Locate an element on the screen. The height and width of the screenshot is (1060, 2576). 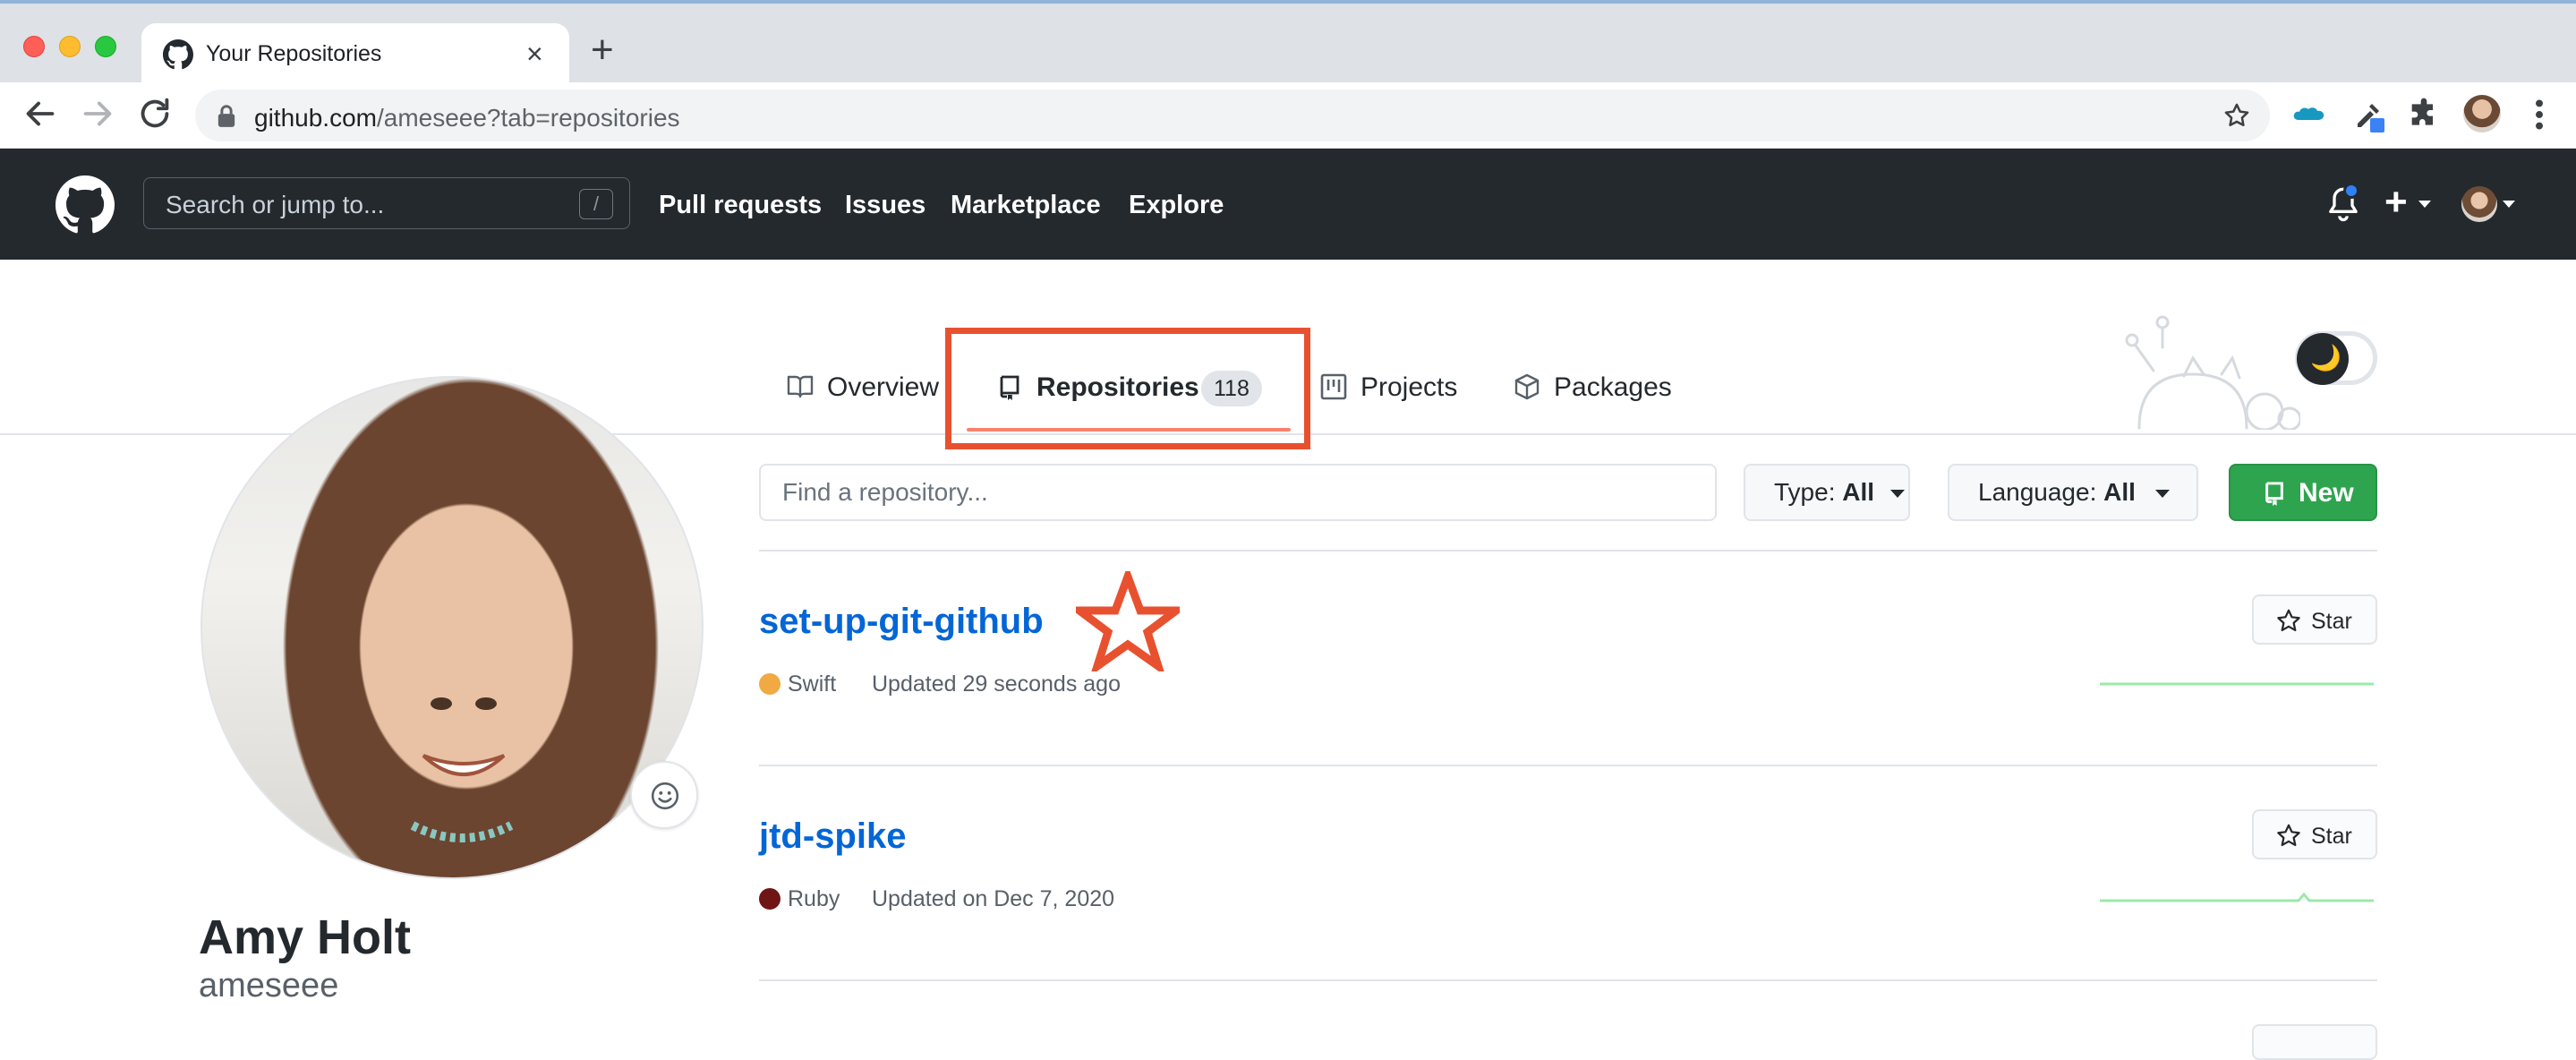
language-filter-dropdown: Language: All is located at coordinates (2073, 493).